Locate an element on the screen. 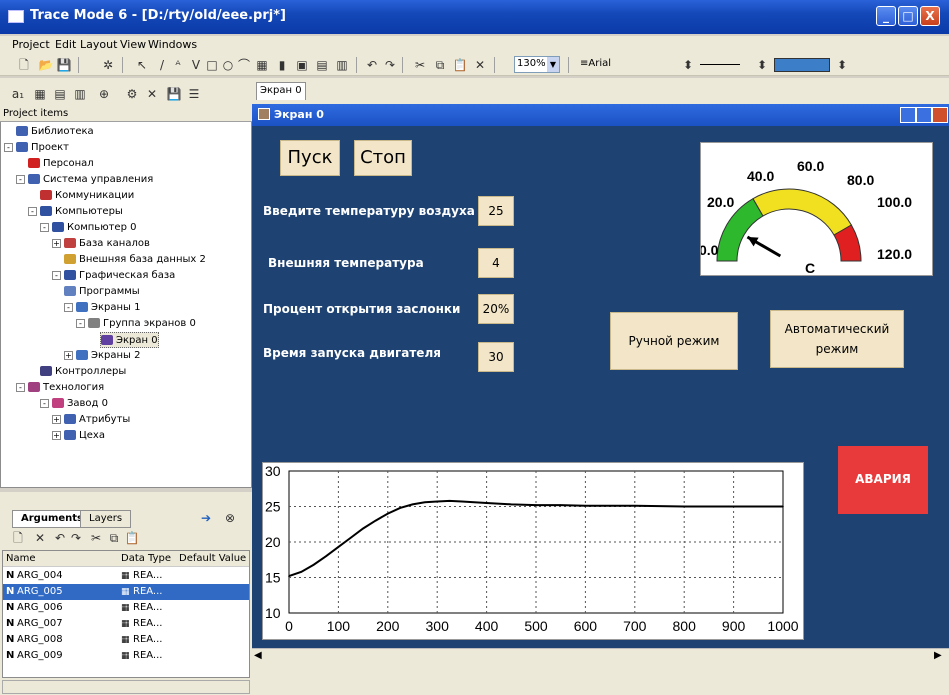  polyline-icon: Ⅴ is located at coordinates (196, 65).